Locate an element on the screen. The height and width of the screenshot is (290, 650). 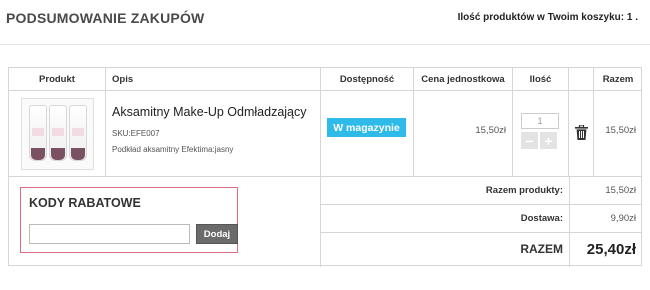
grand-total-label: RAZEM is located at coordinates (541, 249).